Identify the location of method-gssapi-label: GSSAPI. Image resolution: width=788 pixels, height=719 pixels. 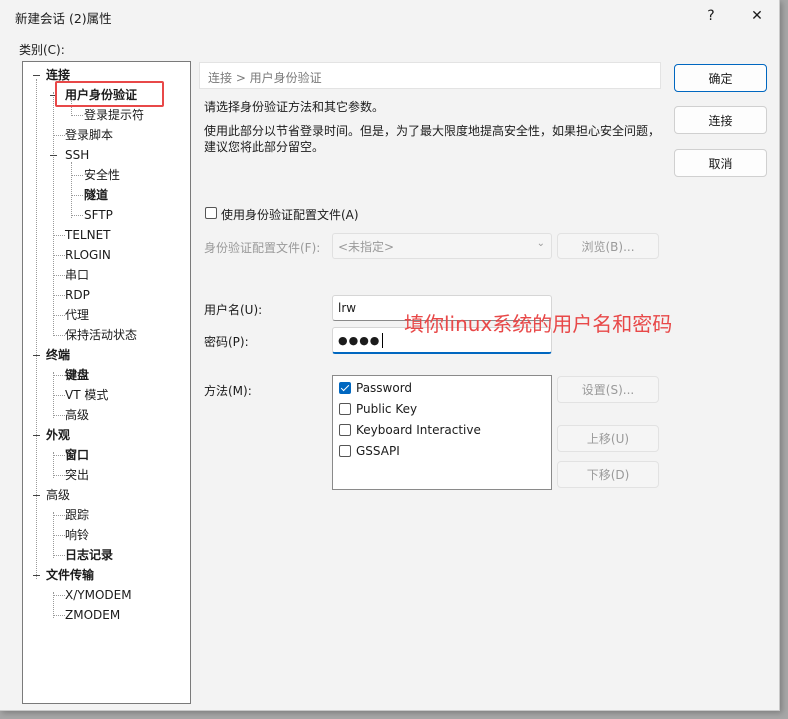
(378, 451).